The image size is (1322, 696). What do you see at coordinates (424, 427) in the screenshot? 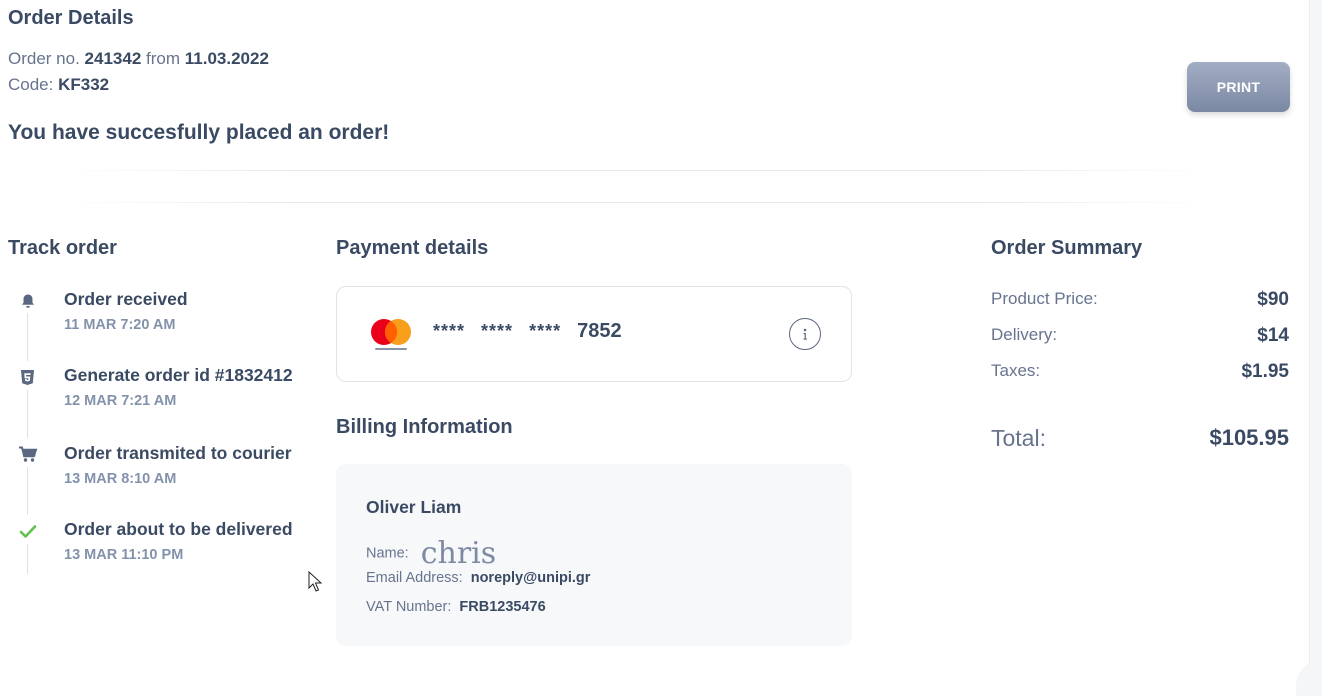
I see `billing-info-heading: Billing Information` at bounding box center [424, 427].